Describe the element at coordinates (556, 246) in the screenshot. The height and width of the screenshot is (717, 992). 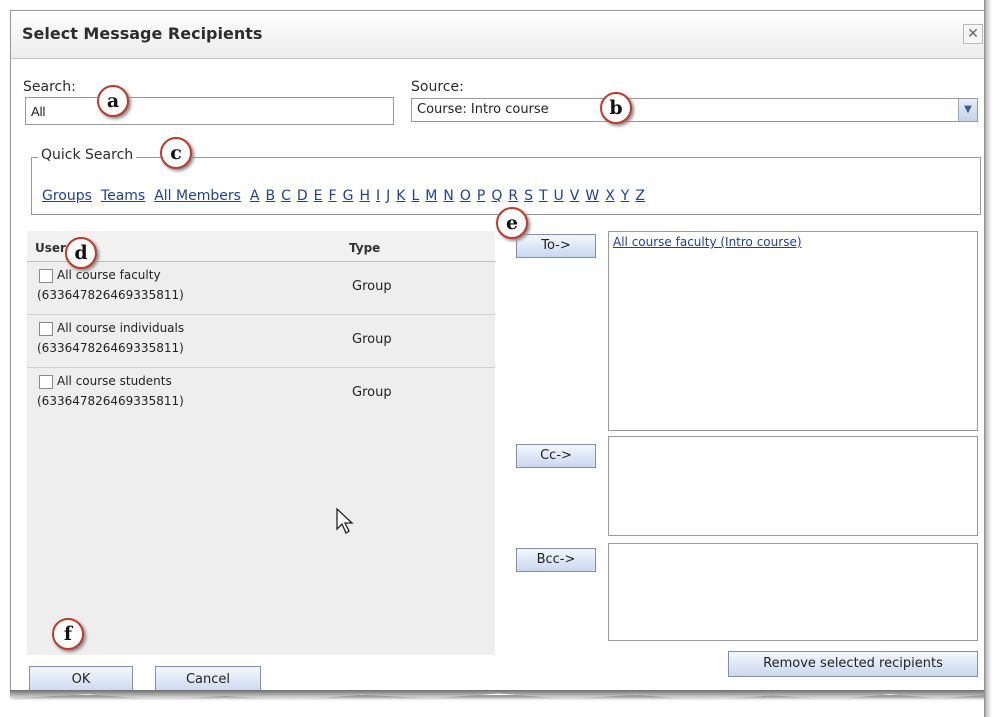
I see `to-button: To->` at that location.